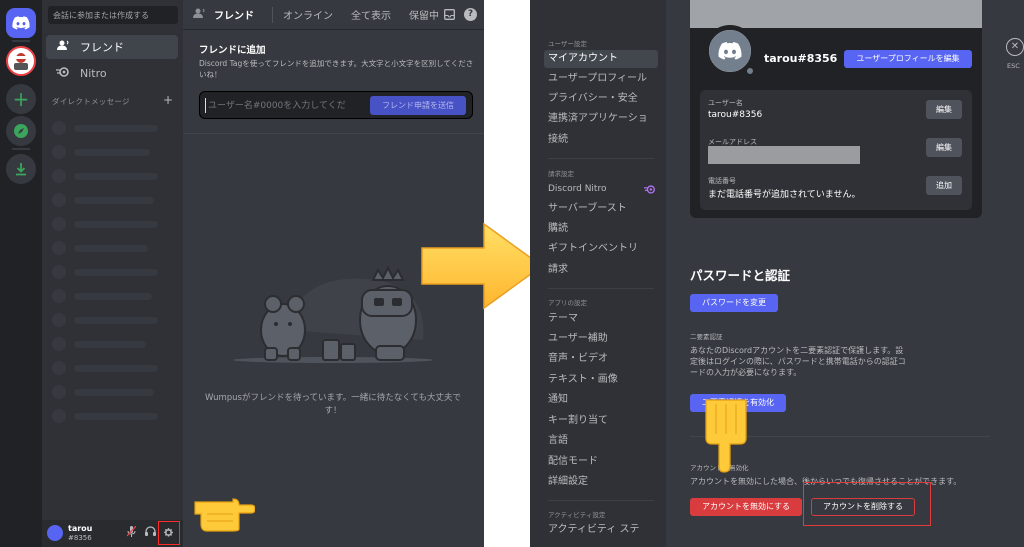 The image size is (1024, 547). What do you see at coordinates (730, 51) in the screenshot?
I see `discord-logo-icon` at bounding box center [730, 51].